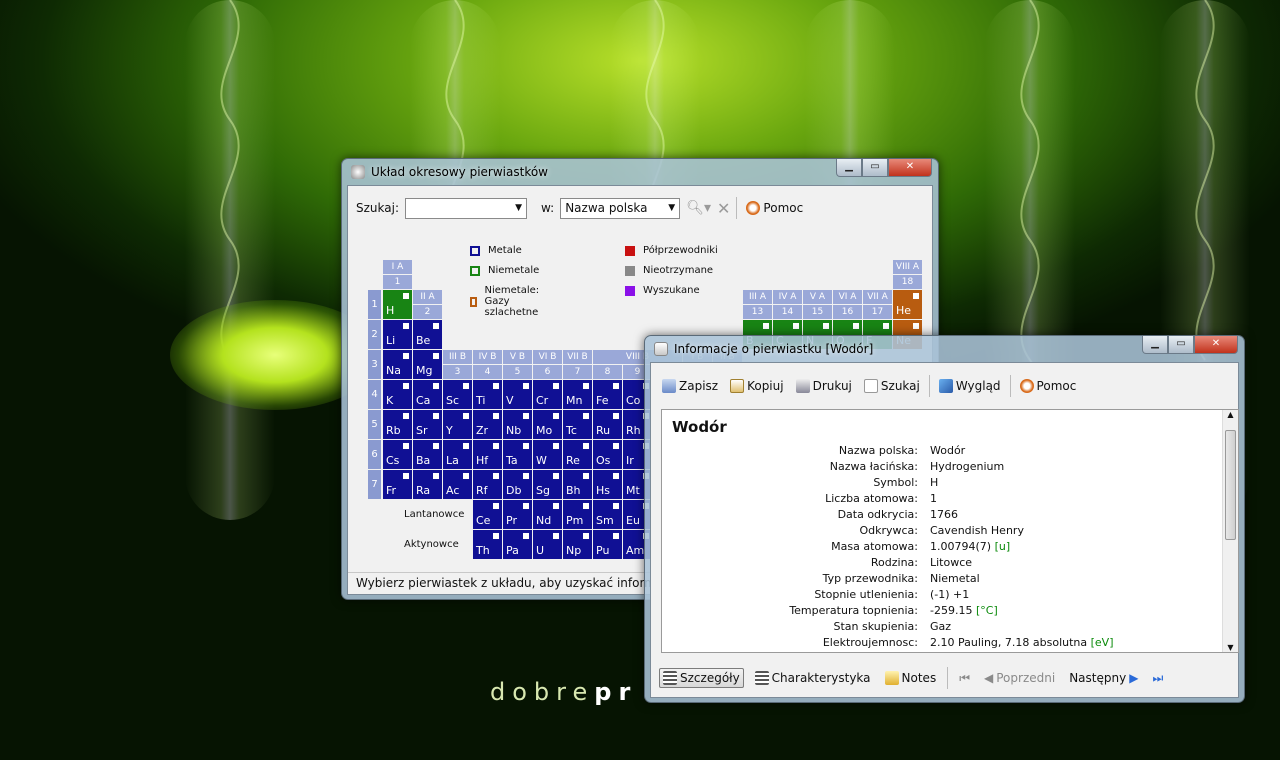  Describe the element at coordinates (487, 544) in the screenshot. I see `element-cell: Th` at that location.